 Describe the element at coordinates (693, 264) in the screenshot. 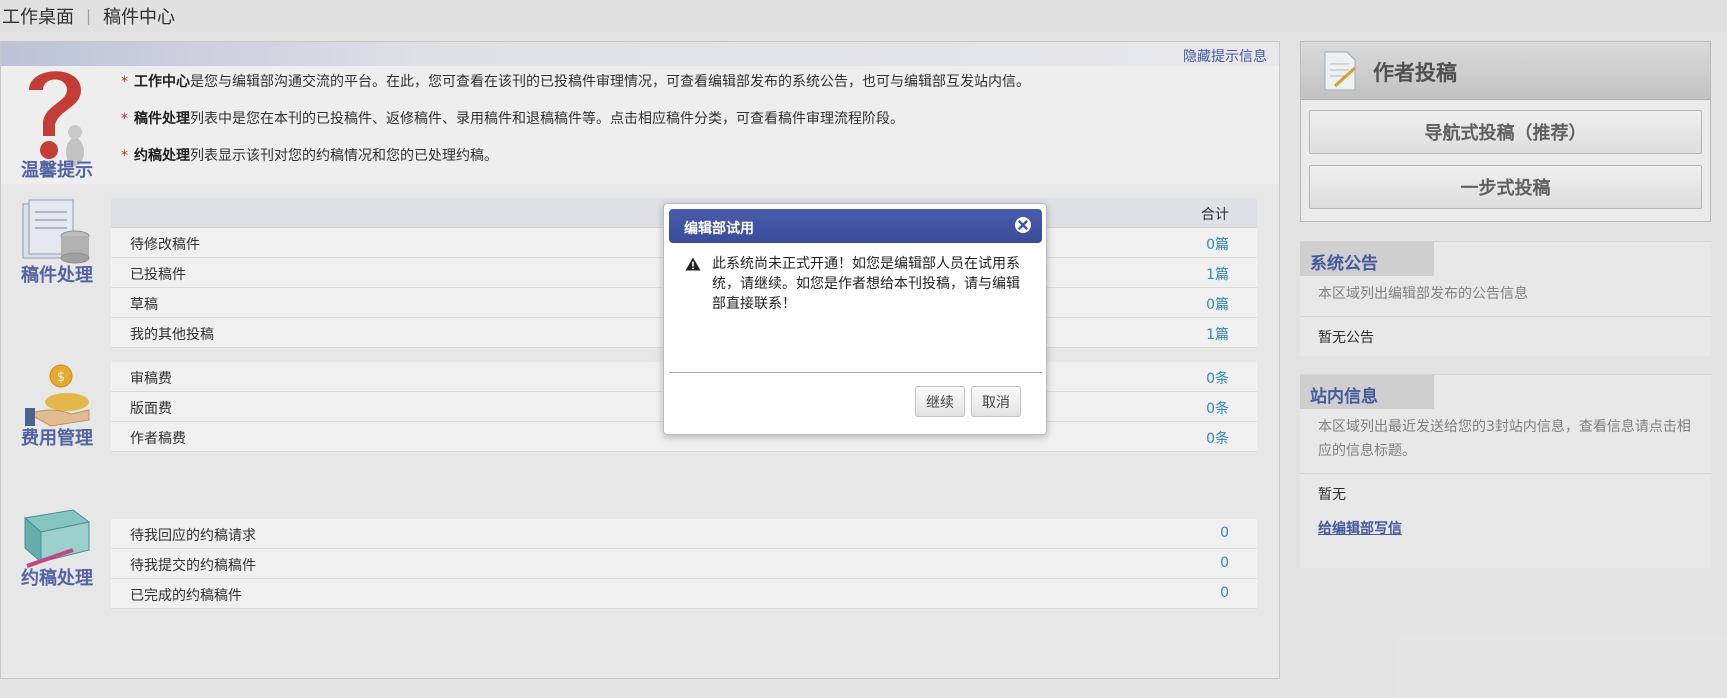

I see `warning-icon` at that location.